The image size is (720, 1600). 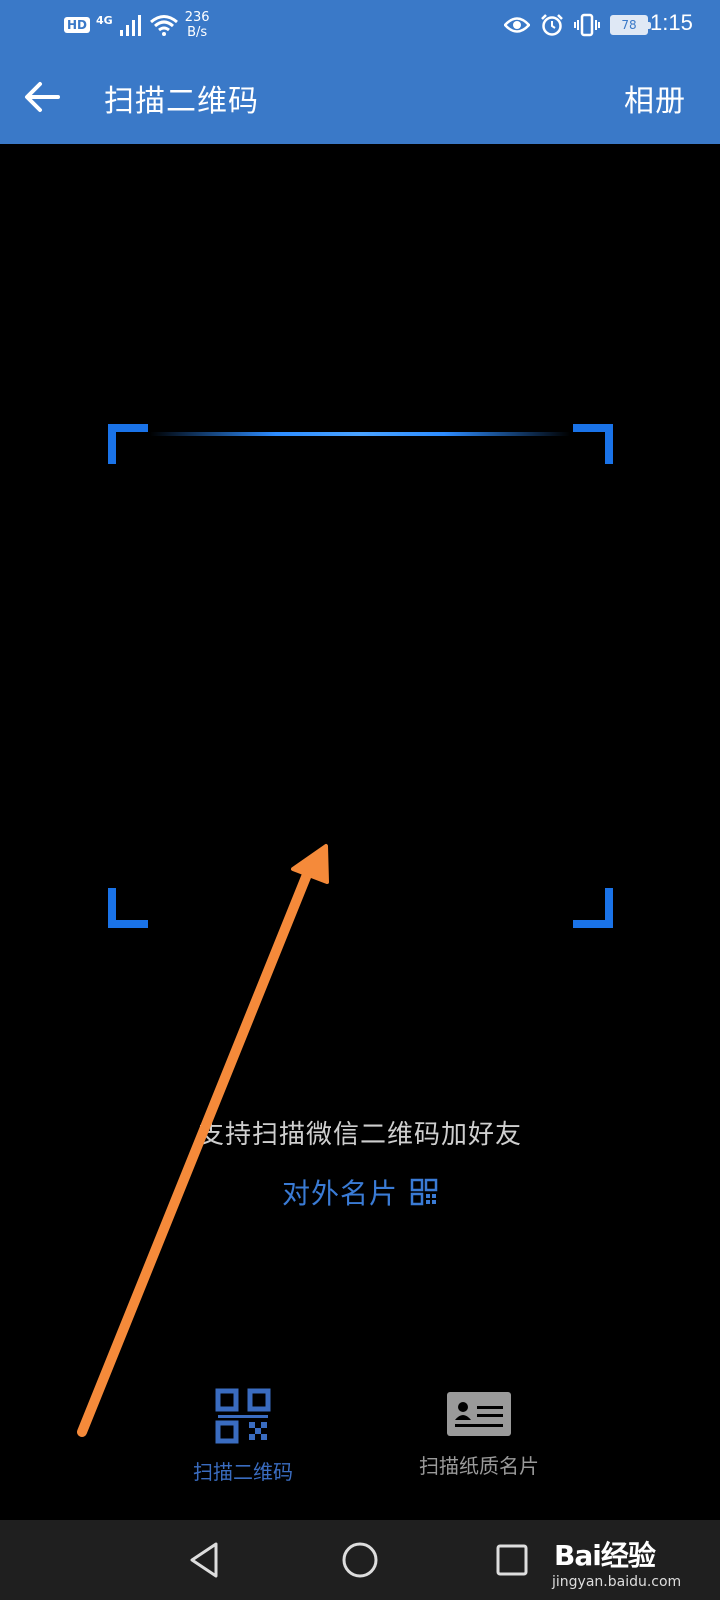 I want to click on vibrate-icon, so click(x=587, y=25).